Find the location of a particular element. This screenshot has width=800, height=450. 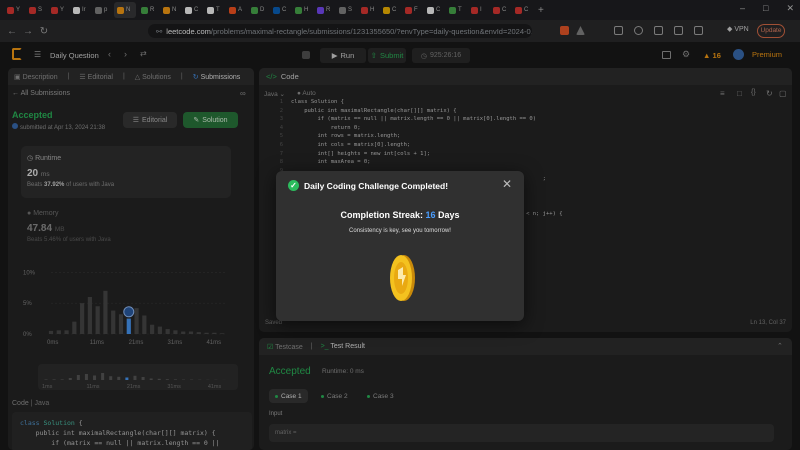

streak-days-value: 16 is located at coordinates (430, 215).